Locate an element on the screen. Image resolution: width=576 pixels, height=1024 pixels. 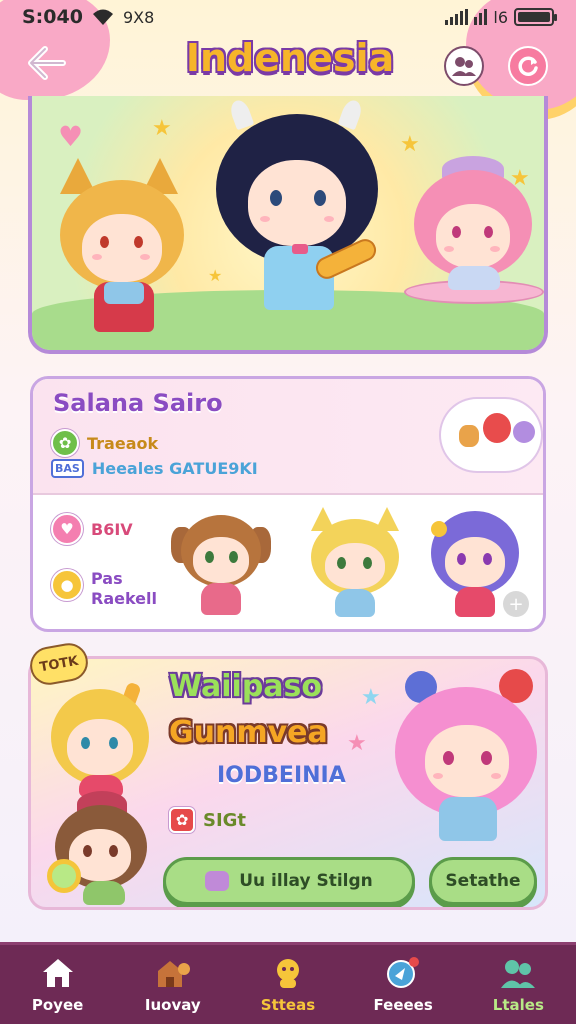
more-button: + is located at coordinates (516, 604).